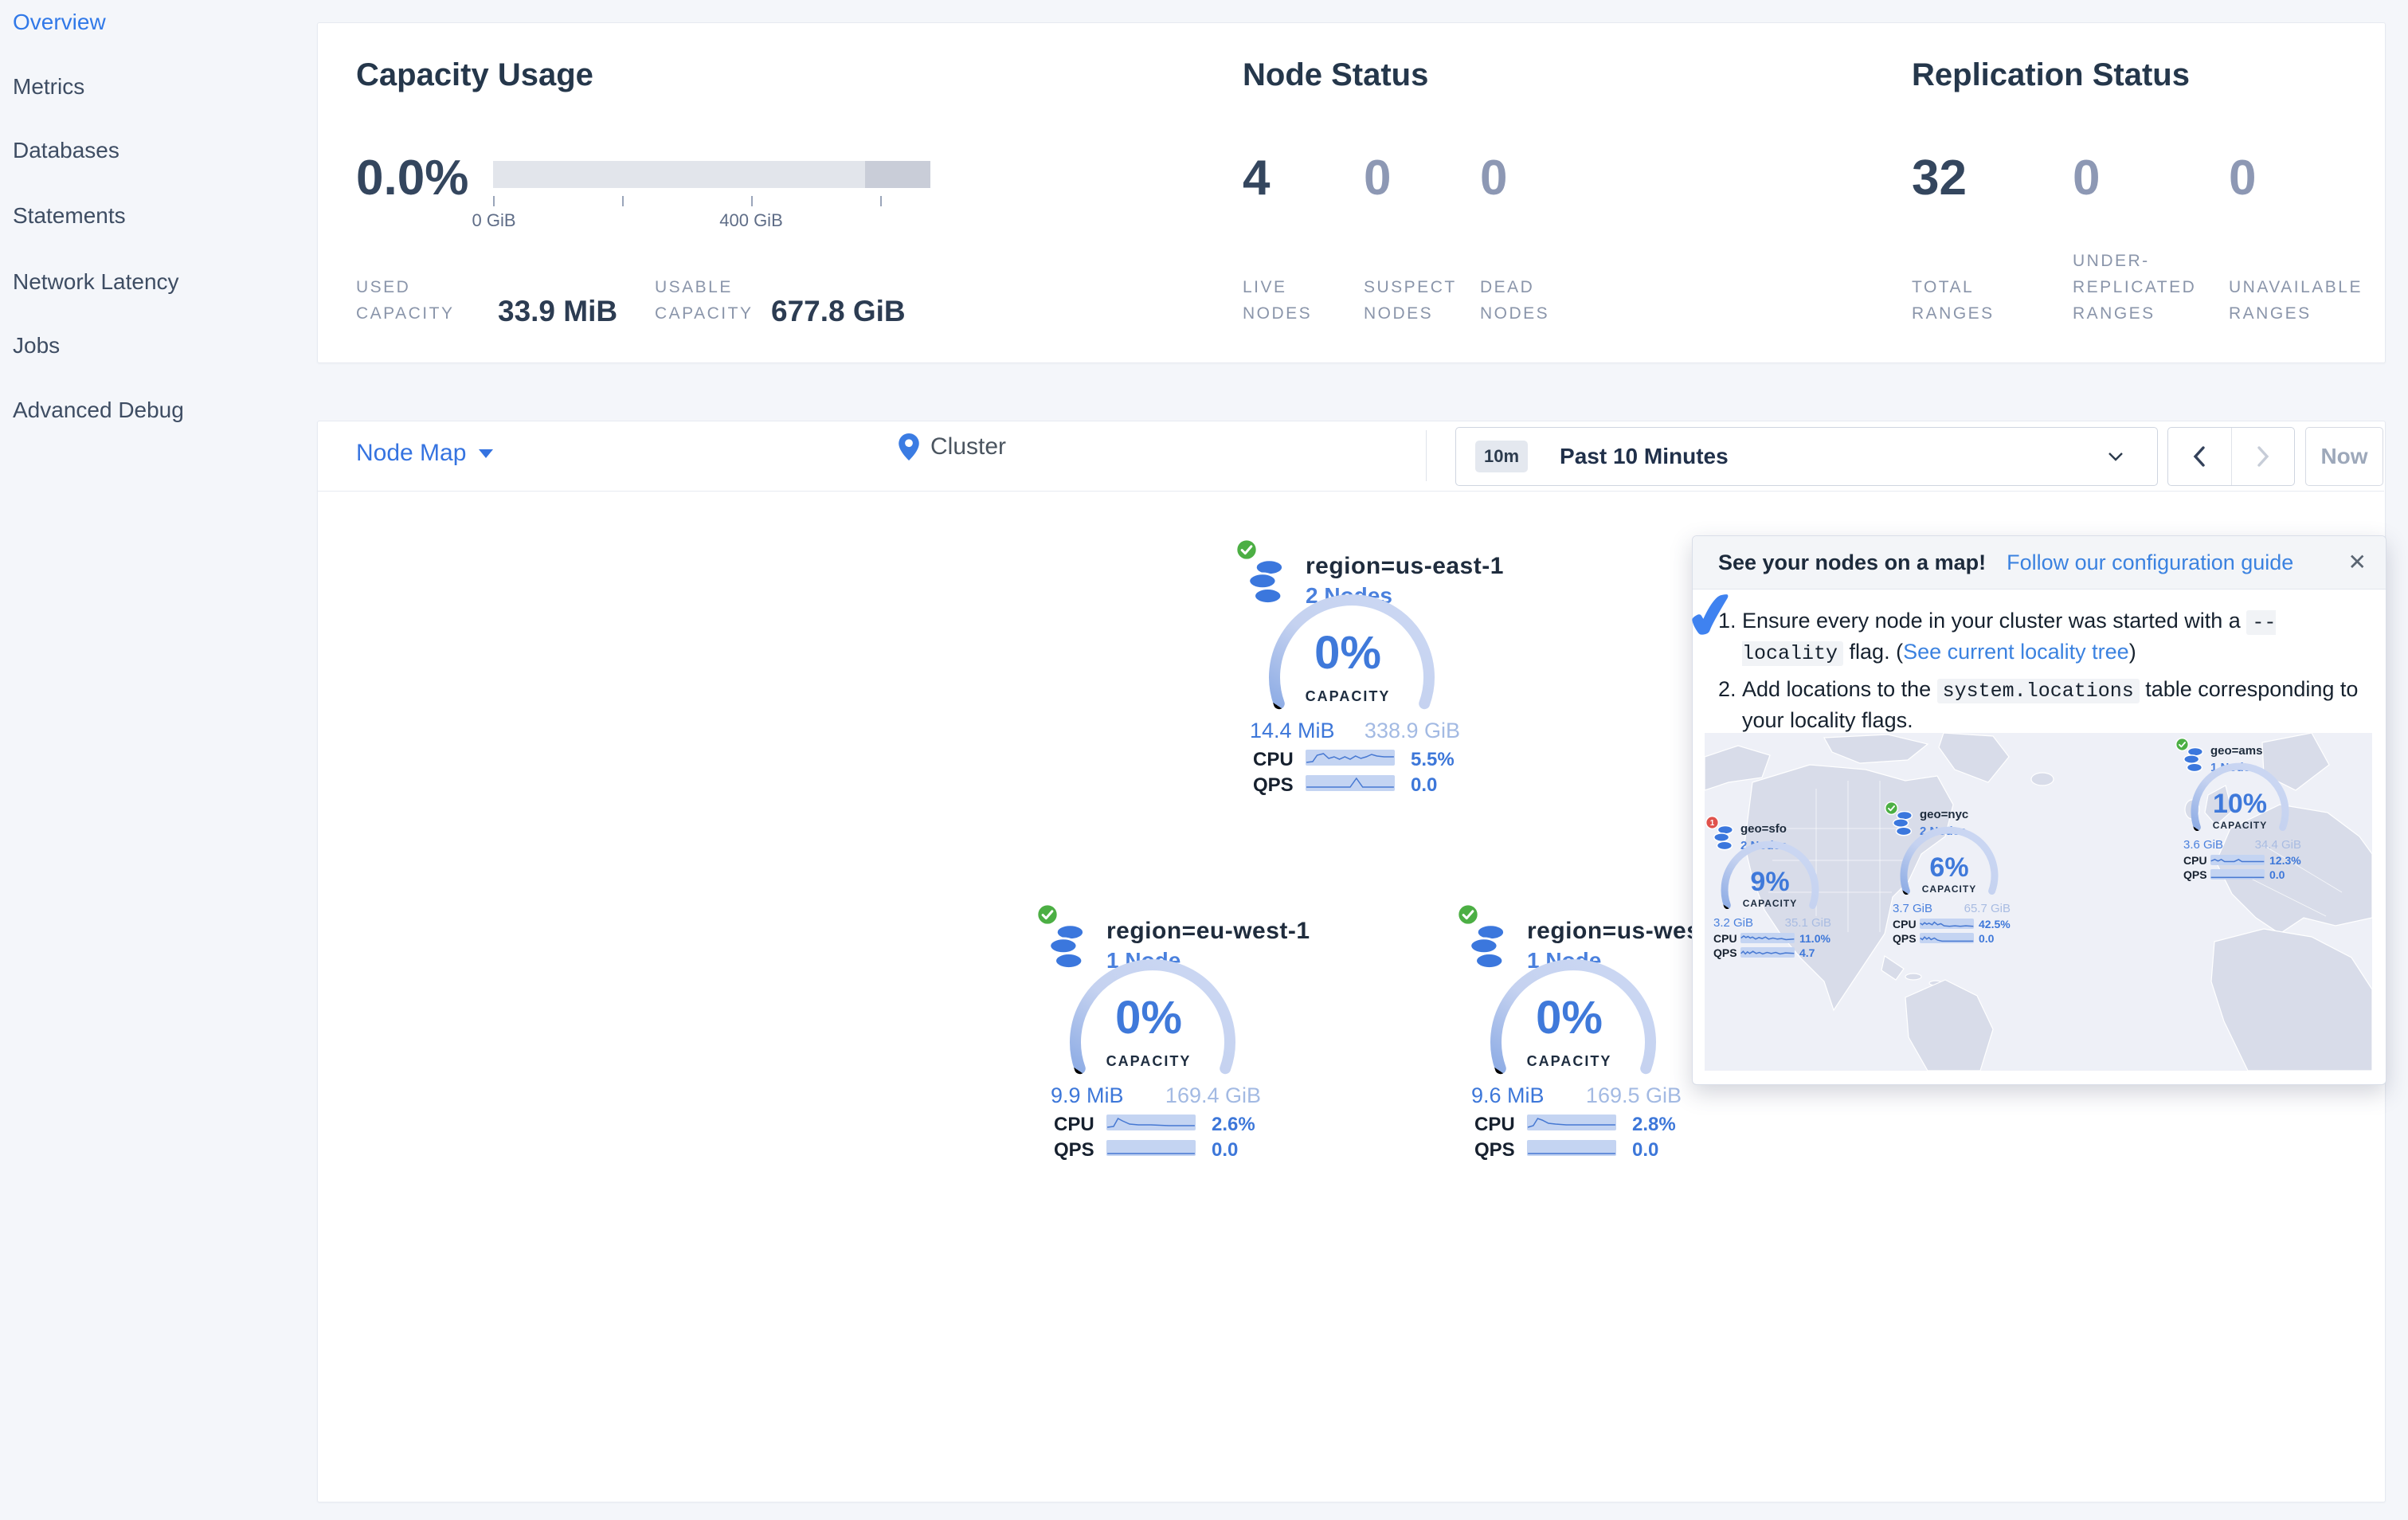  Describe the element at coordinates (1433, 759) in the screenshot. I see `cpu-value: 5.5%` at that location.